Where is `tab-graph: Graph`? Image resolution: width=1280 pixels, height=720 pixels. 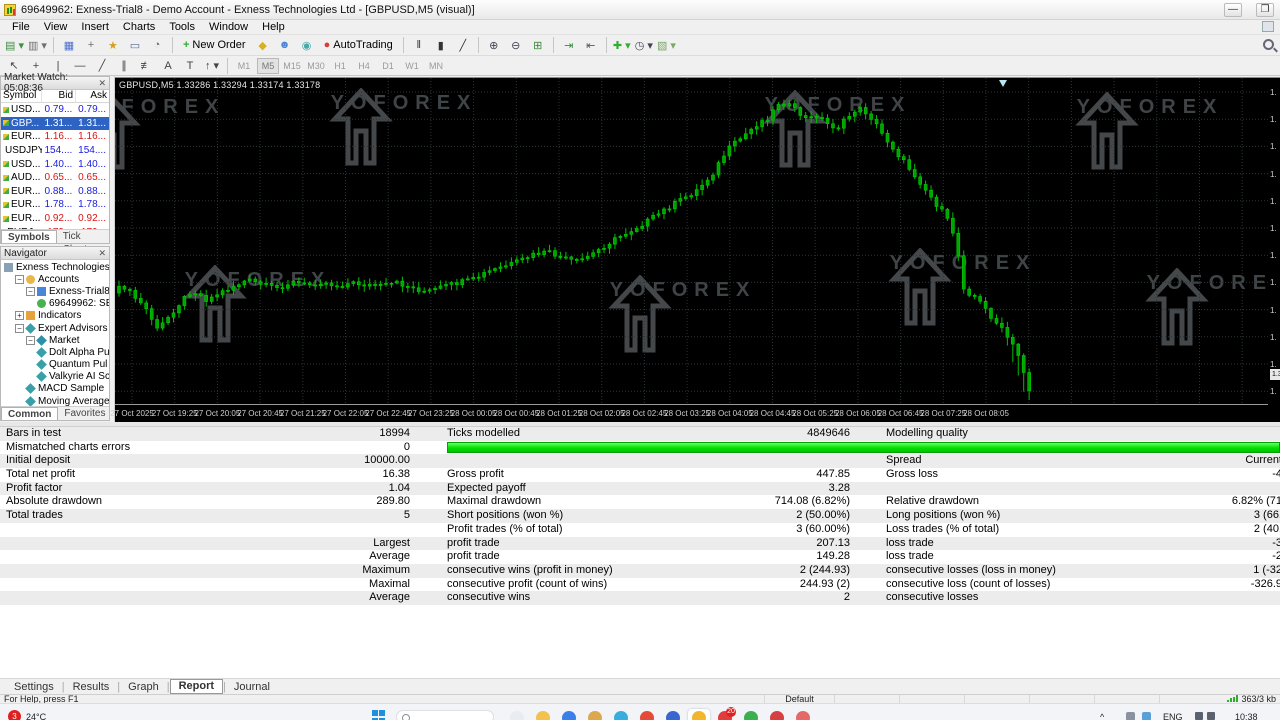 tab-graph: Graph is located at coordinates (143, 687).